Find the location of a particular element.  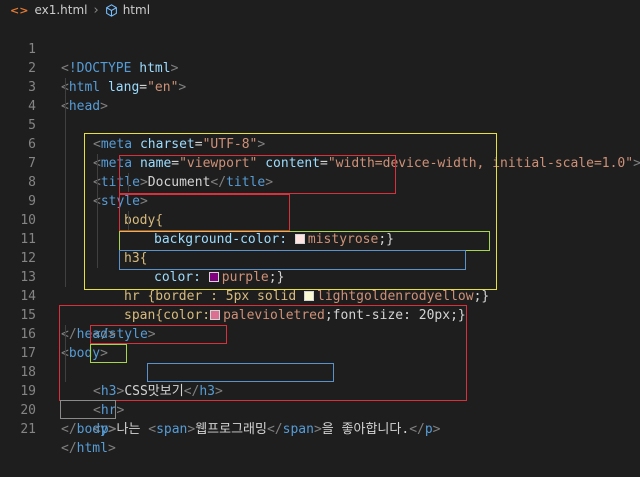

line-number: 21 is located at coordinates (28, 429).